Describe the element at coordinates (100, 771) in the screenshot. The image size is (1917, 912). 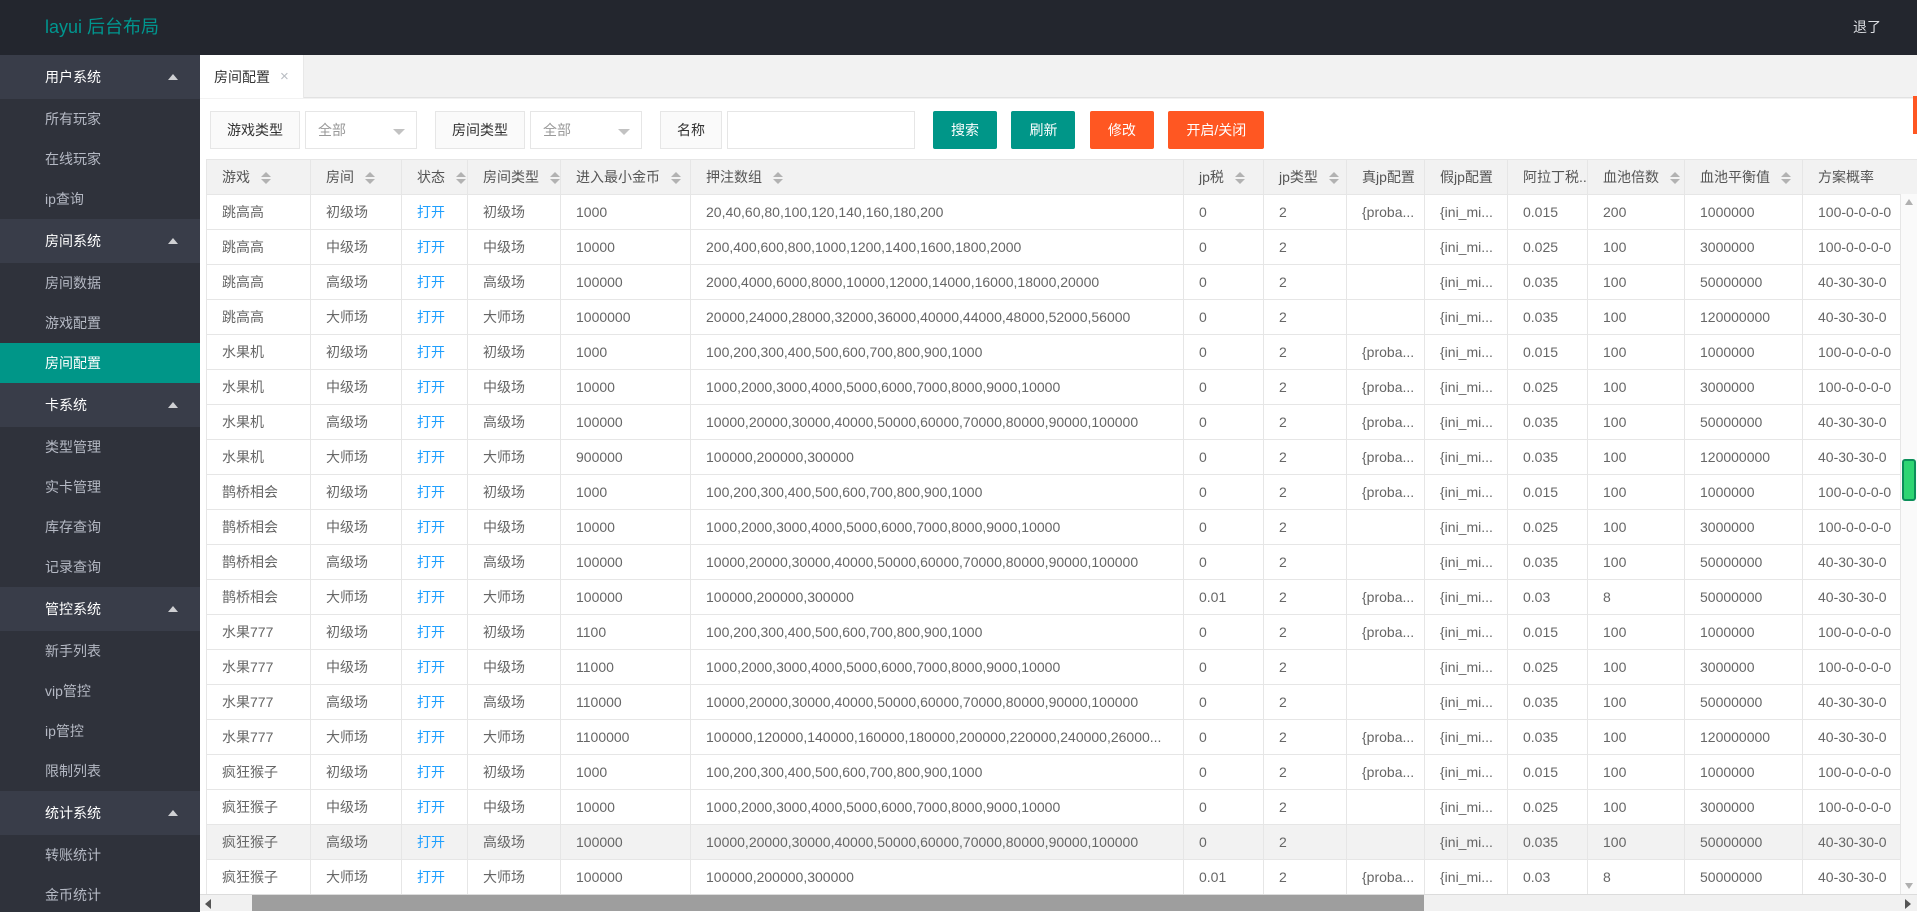
I see `sidebar-item: 限制列表` at that location.